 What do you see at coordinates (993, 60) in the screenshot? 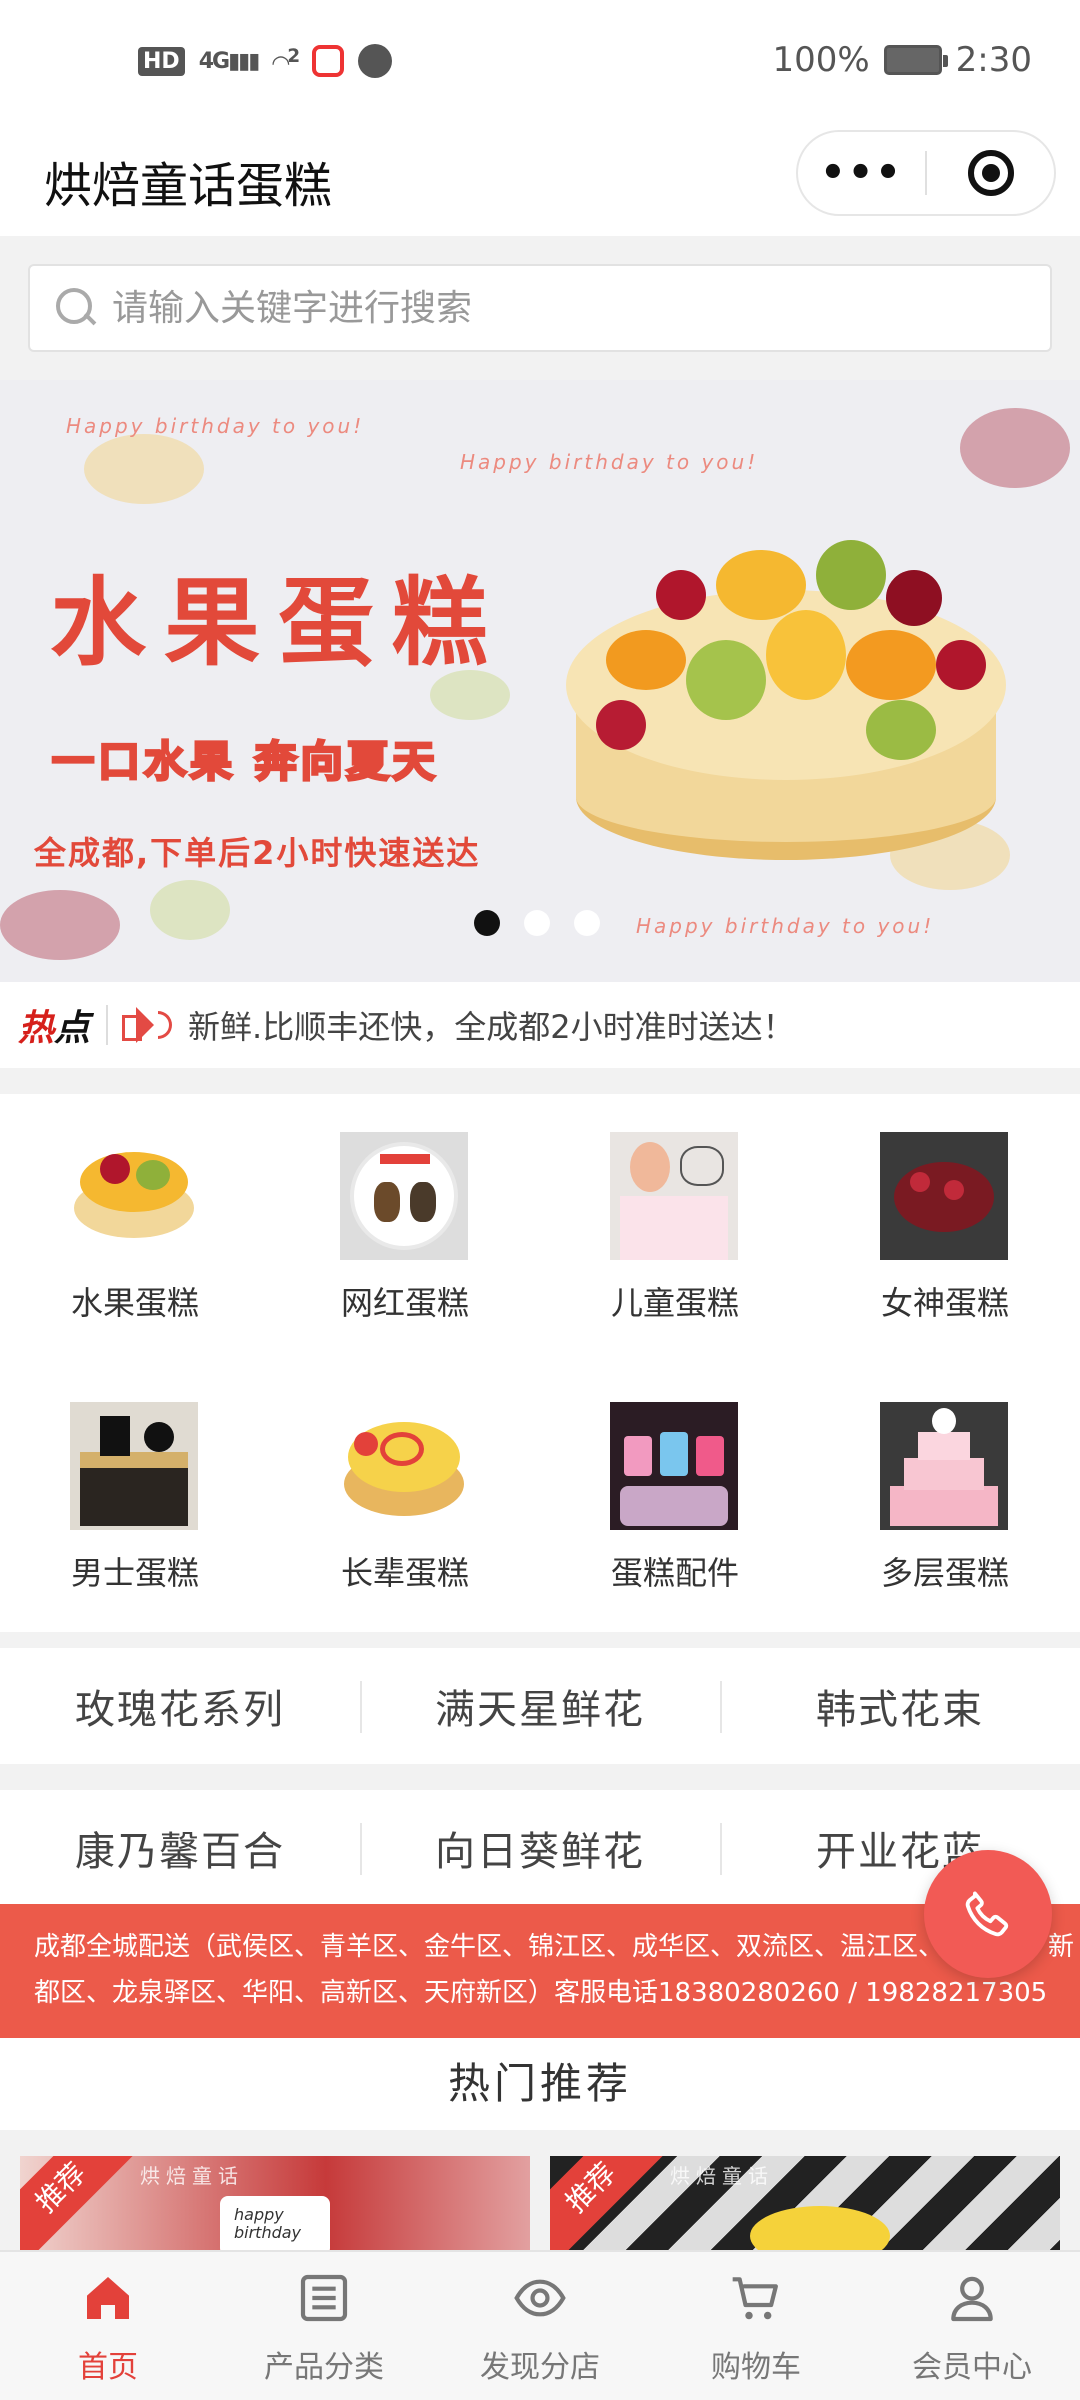
I see `clock: 2:30` at bounding box center [993, 60].